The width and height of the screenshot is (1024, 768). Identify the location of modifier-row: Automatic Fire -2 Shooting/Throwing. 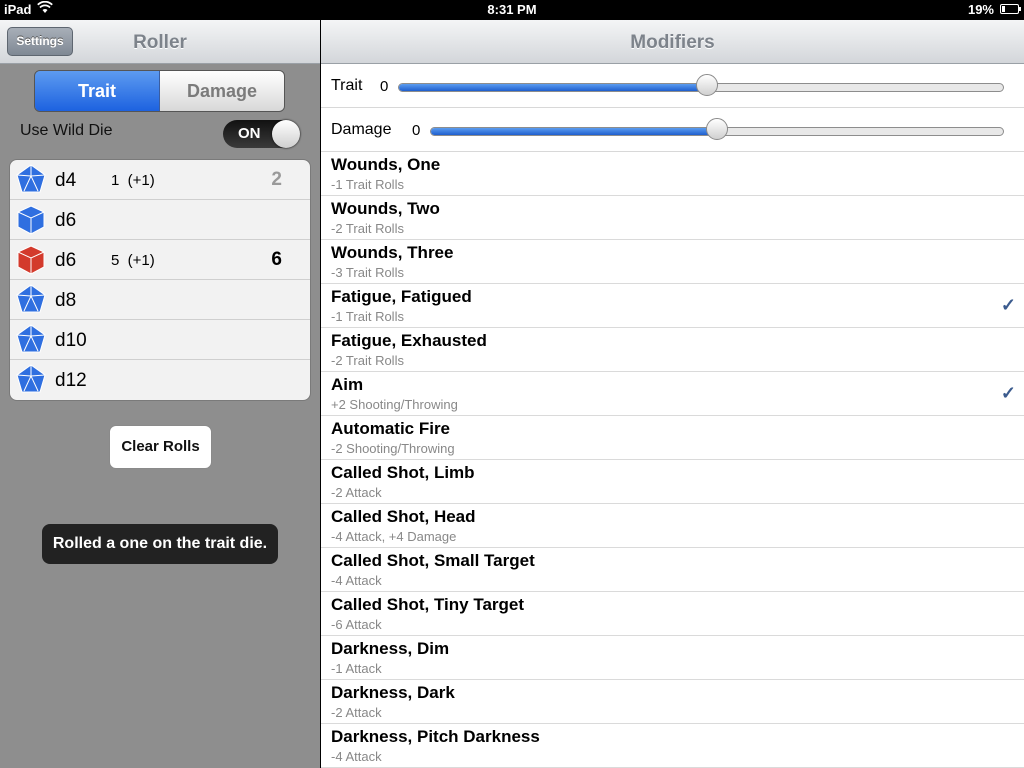
(672, 438).